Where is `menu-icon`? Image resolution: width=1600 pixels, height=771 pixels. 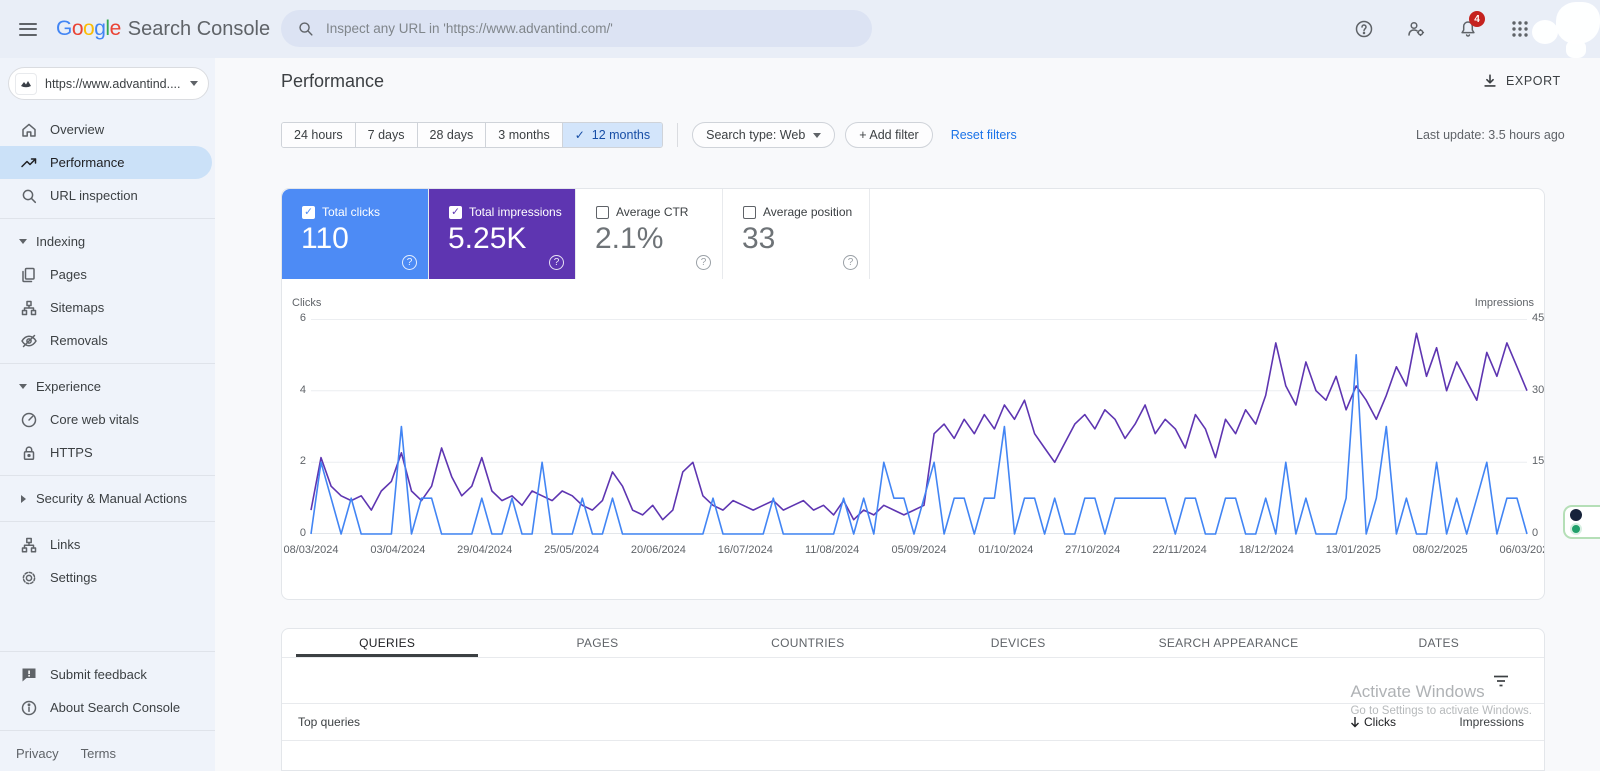
menu-icon is located at coordinates (28, 29).